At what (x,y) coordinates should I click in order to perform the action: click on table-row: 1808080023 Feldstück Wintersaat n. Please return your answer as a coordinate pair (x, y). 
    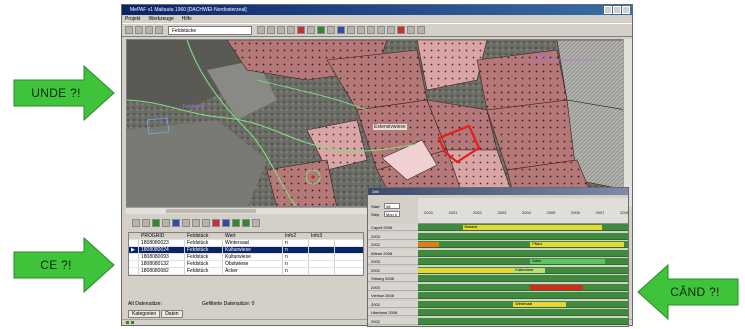
    Looking at the image, I should click on (246, 243).